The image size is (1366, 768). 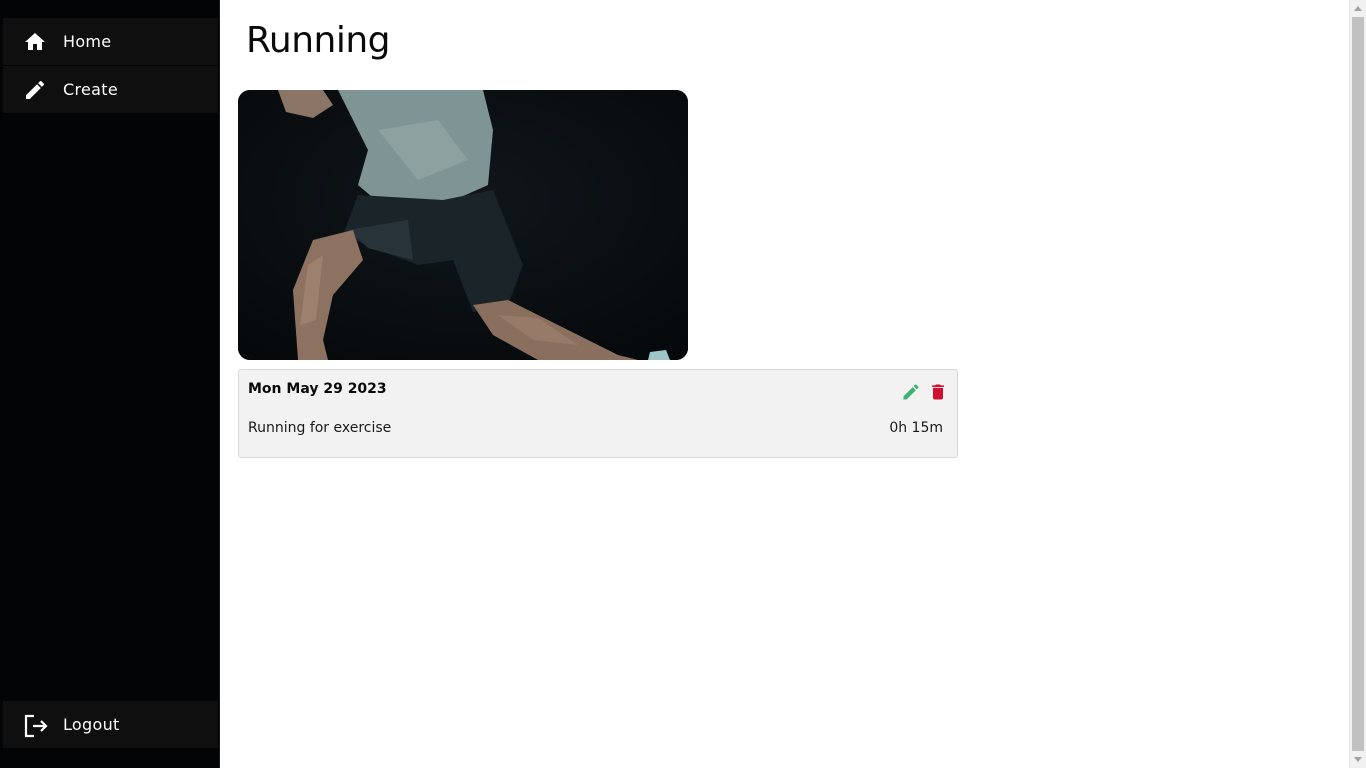 I want to click on vertical-scrollbar, so click(x=1357, y=384).